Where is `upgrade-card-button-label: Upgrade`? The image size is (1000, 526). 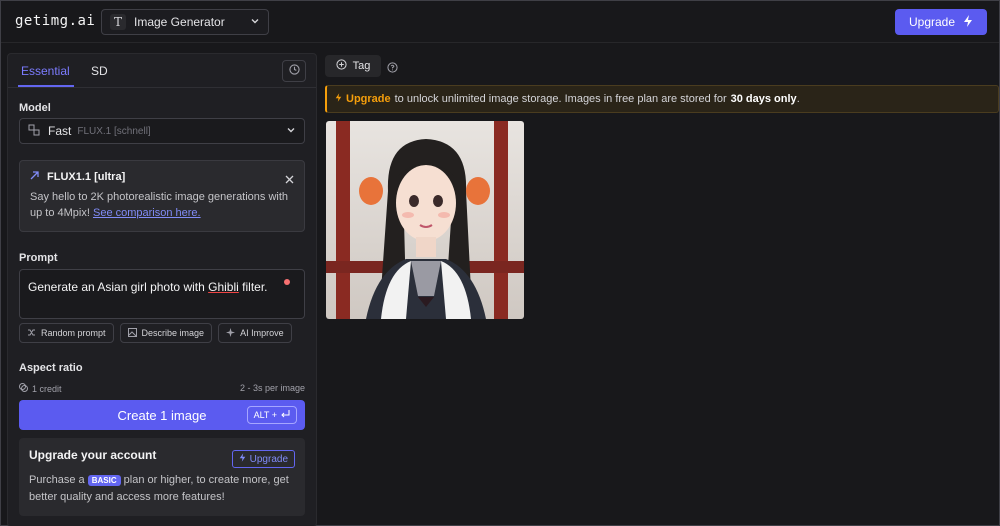
upgrade-card-button-label: Upgrade is located at coordinates (268, 459).